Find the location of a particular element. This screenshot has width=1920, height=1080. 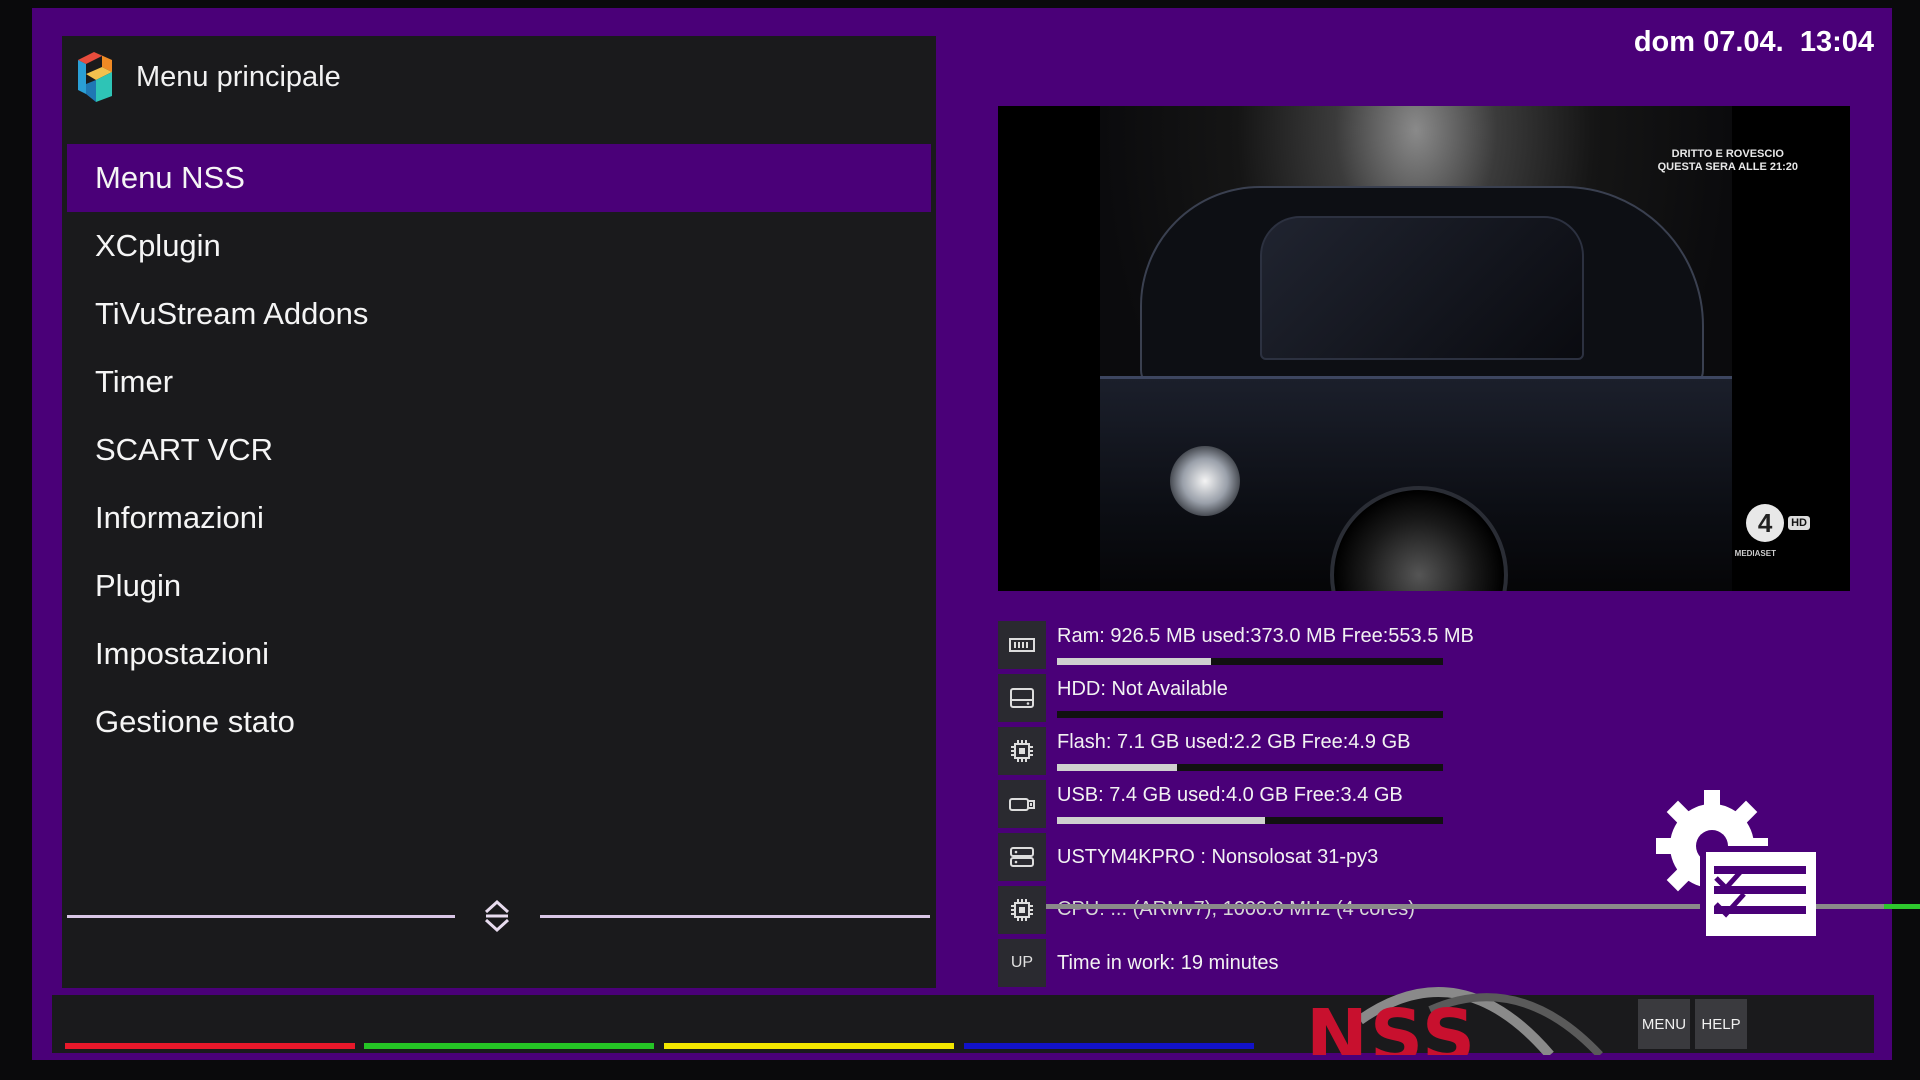

hdd-icon is located at coordinates (1022, 698).